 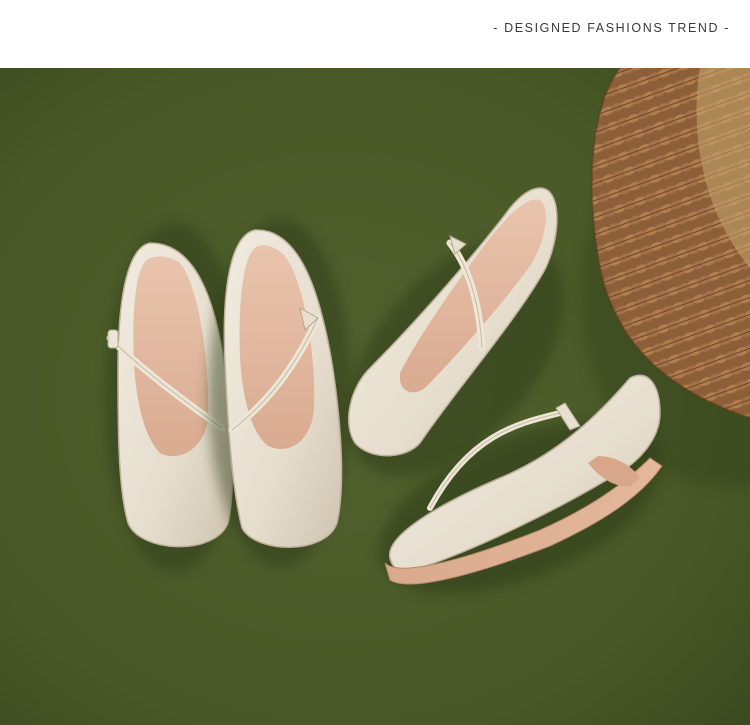 I want to click on shoe-middle, so click(x=280, y=393).